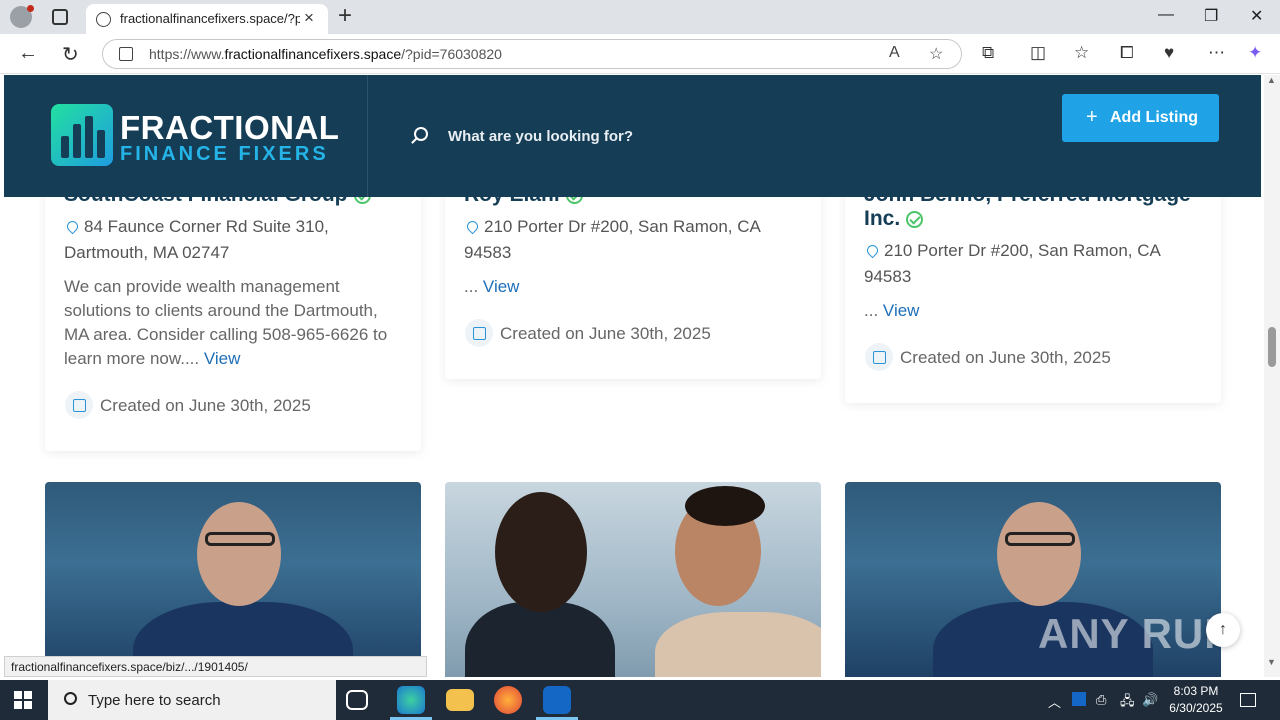 The image size is (1280, 720). I want to click on system-clock: 8:03 PM 6/30/2025, so click(1196, 700).